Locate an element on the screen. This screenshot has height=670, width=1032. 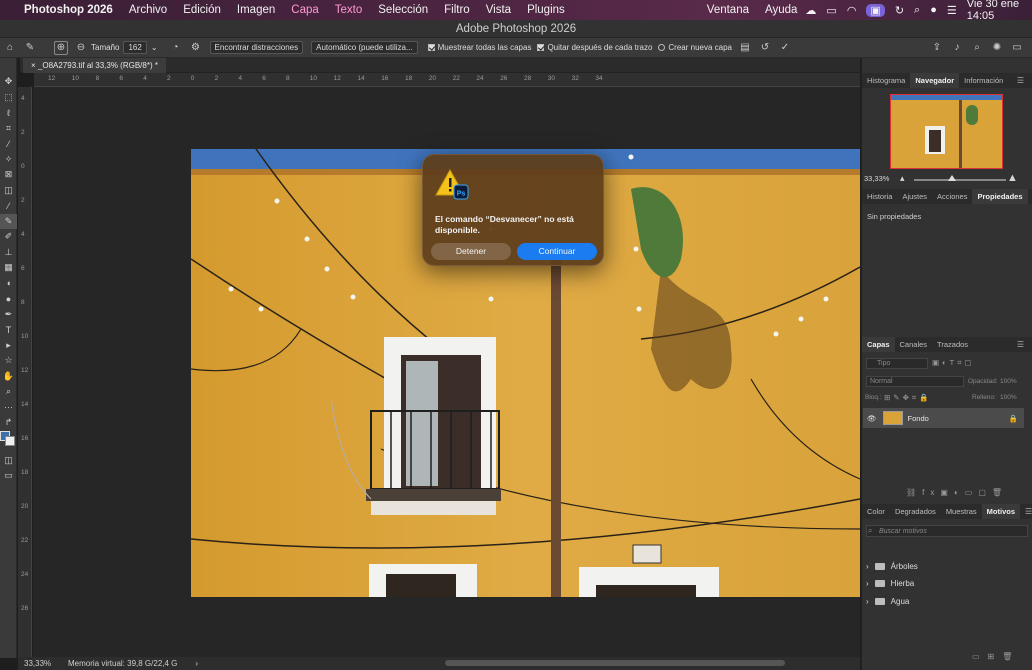
menu-ayuda: Ayuda is located at coordinates (781, 10).